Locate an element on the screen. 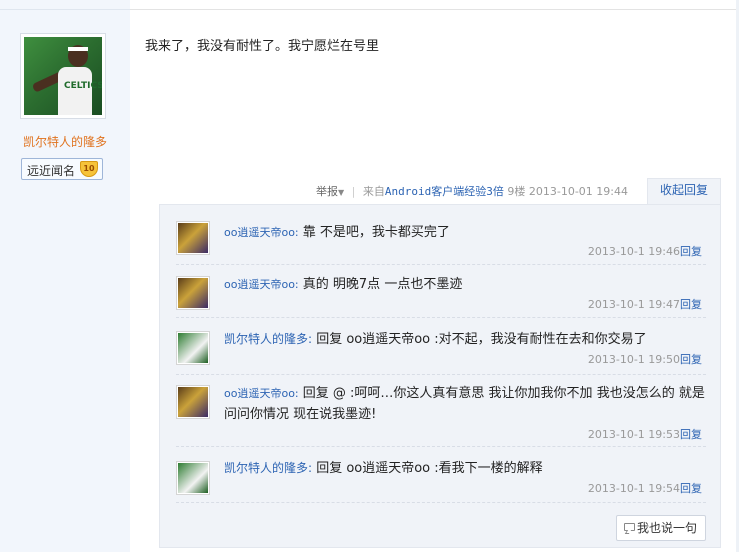  reply-footer: 2013-10-1 19:53回复 is located at coordinates (645, 434).